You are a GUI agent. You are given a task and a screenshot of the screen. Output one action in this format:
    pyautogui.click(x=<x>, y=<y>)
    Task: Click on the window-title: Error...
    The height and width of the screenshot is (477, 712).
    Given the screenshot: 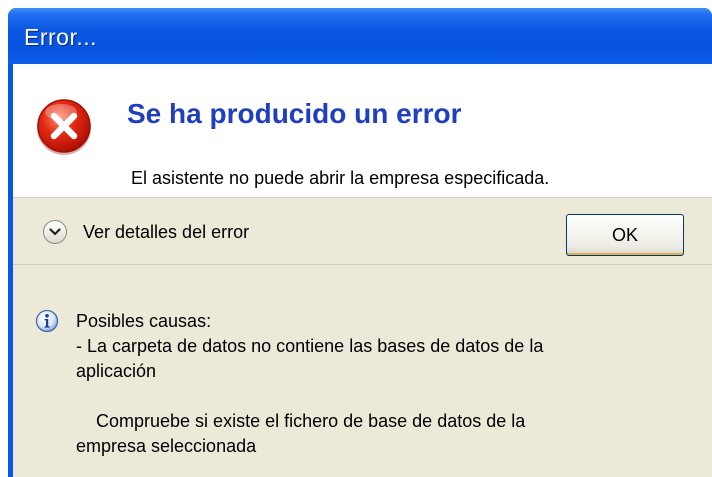 What is the action you would take?
    pyautogui.click(x=61, y=37)
    